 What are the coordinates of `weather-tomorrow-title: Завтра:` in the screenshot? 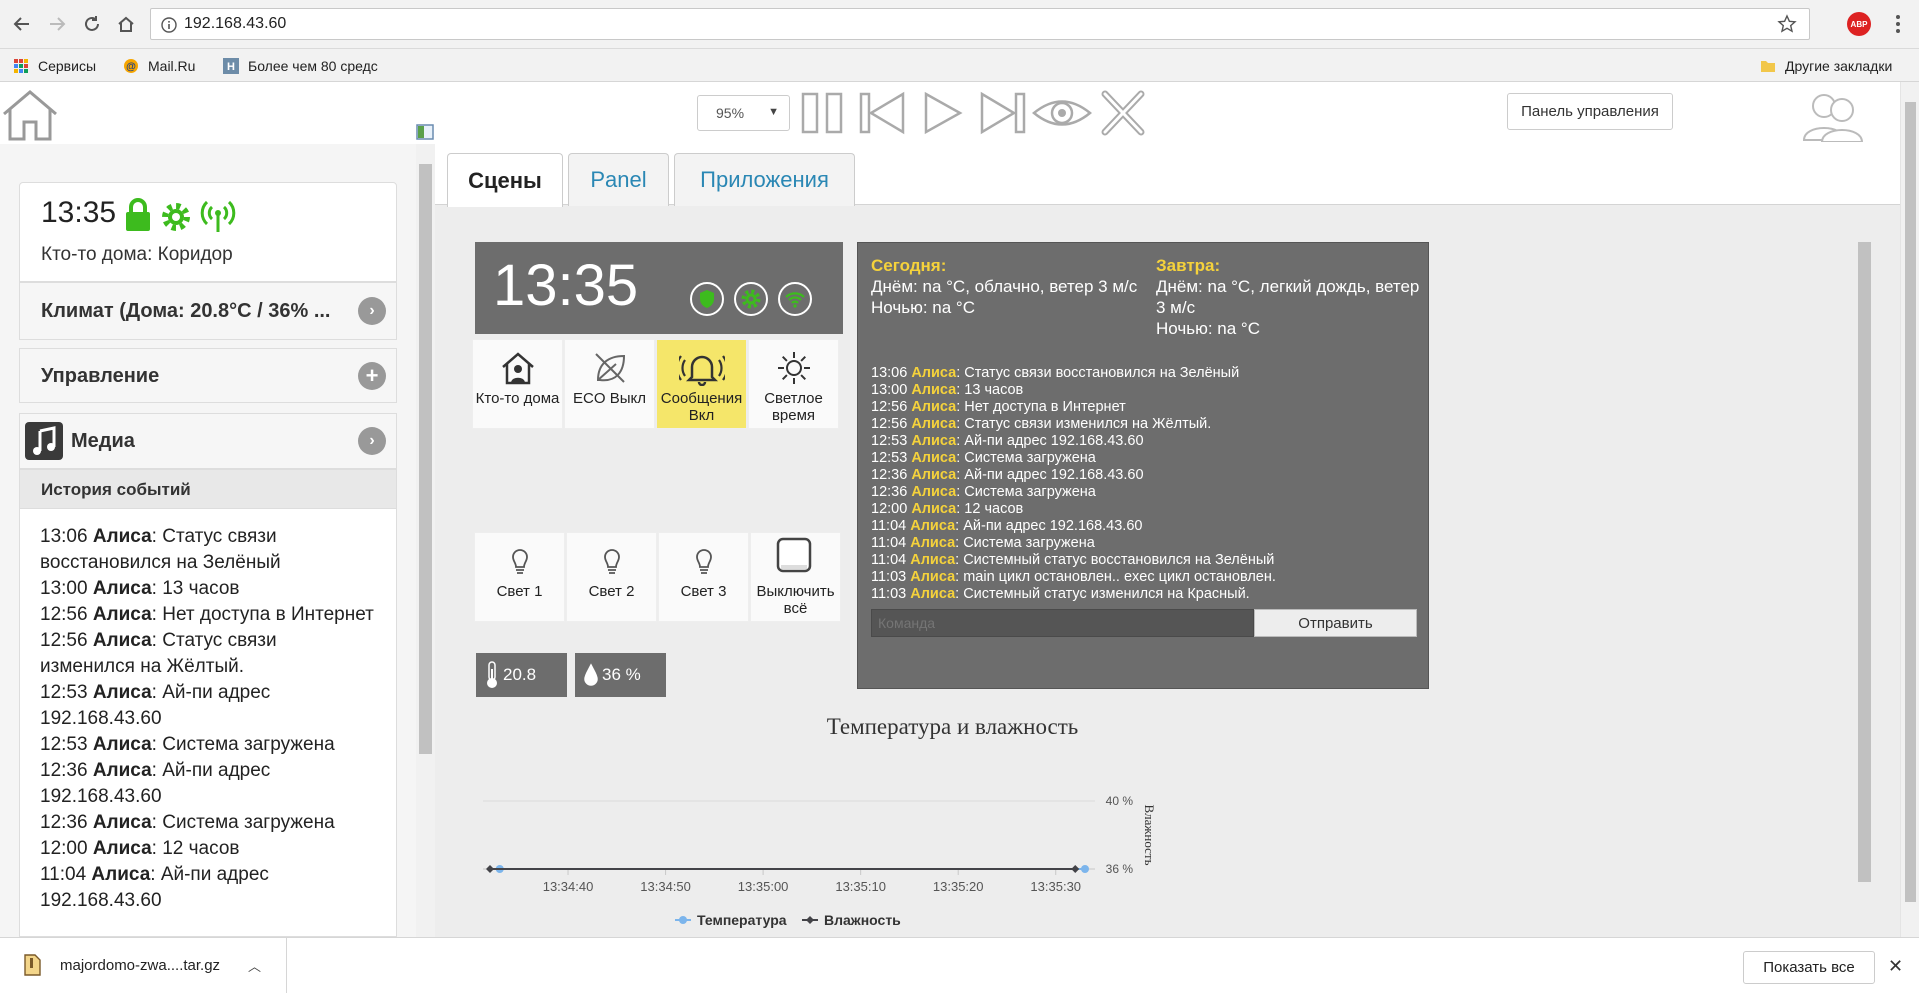 It's located at (1188, 265).